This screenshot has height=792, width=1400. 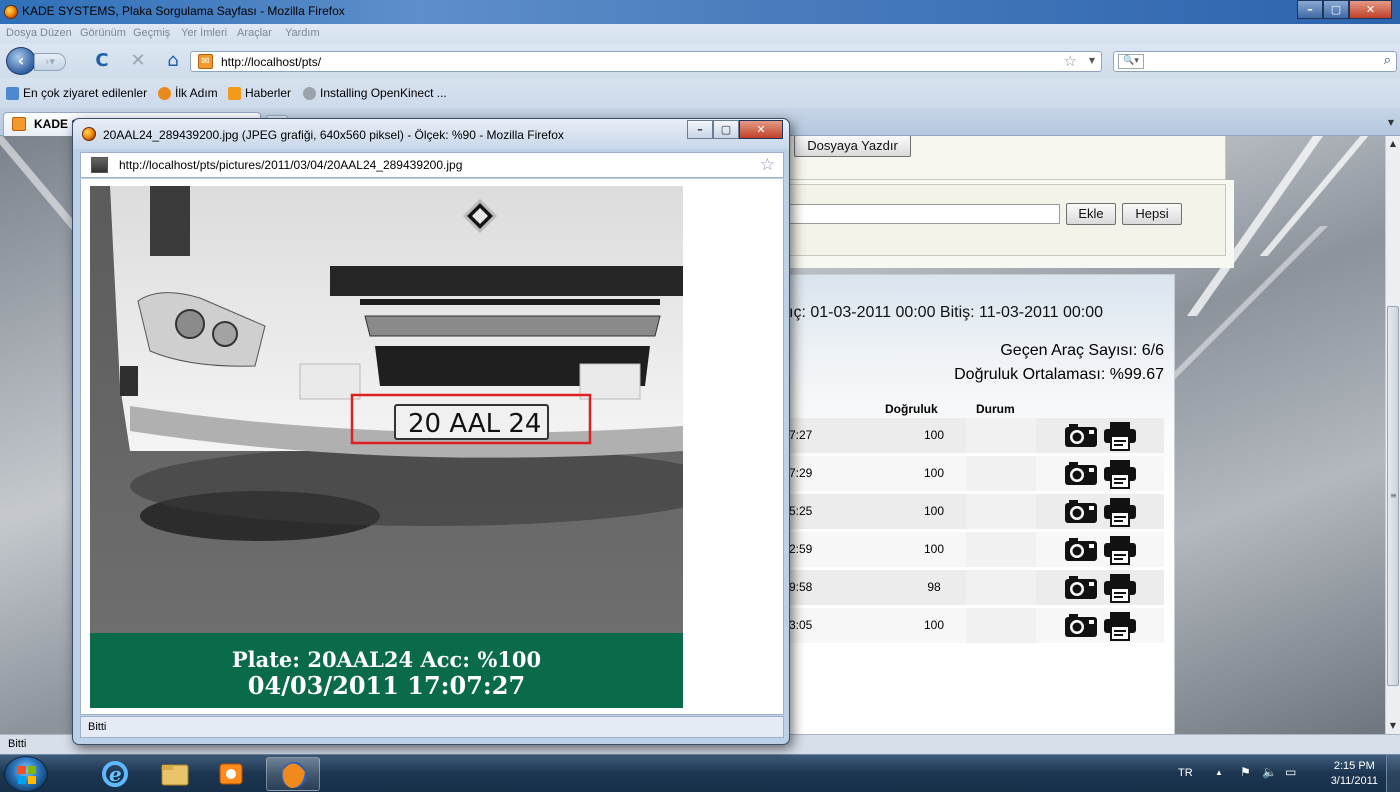 I want to click on language-indicator: TR, so click(x=1185, y=773).